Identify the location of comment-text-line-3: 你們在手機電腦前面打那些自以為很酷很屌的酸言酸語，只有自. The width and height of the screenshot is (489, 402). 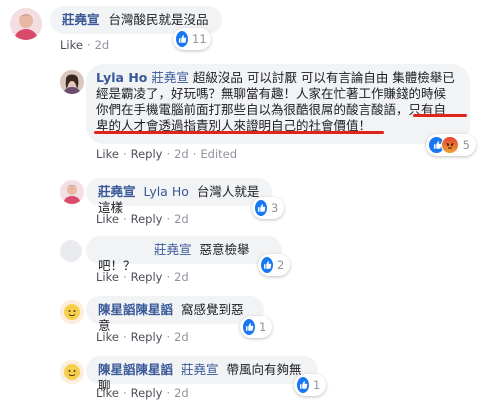
(271, 109).